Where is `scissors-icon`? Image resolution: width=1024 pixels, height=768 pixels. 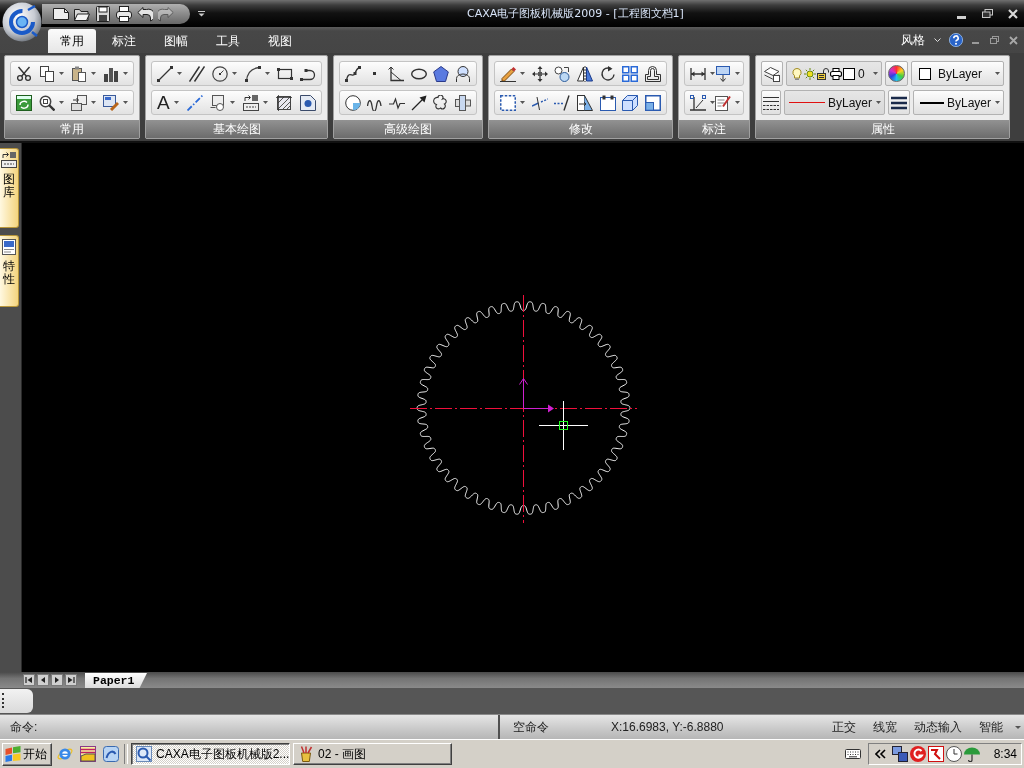 scissors-icon is located at coordinates (24, 73).